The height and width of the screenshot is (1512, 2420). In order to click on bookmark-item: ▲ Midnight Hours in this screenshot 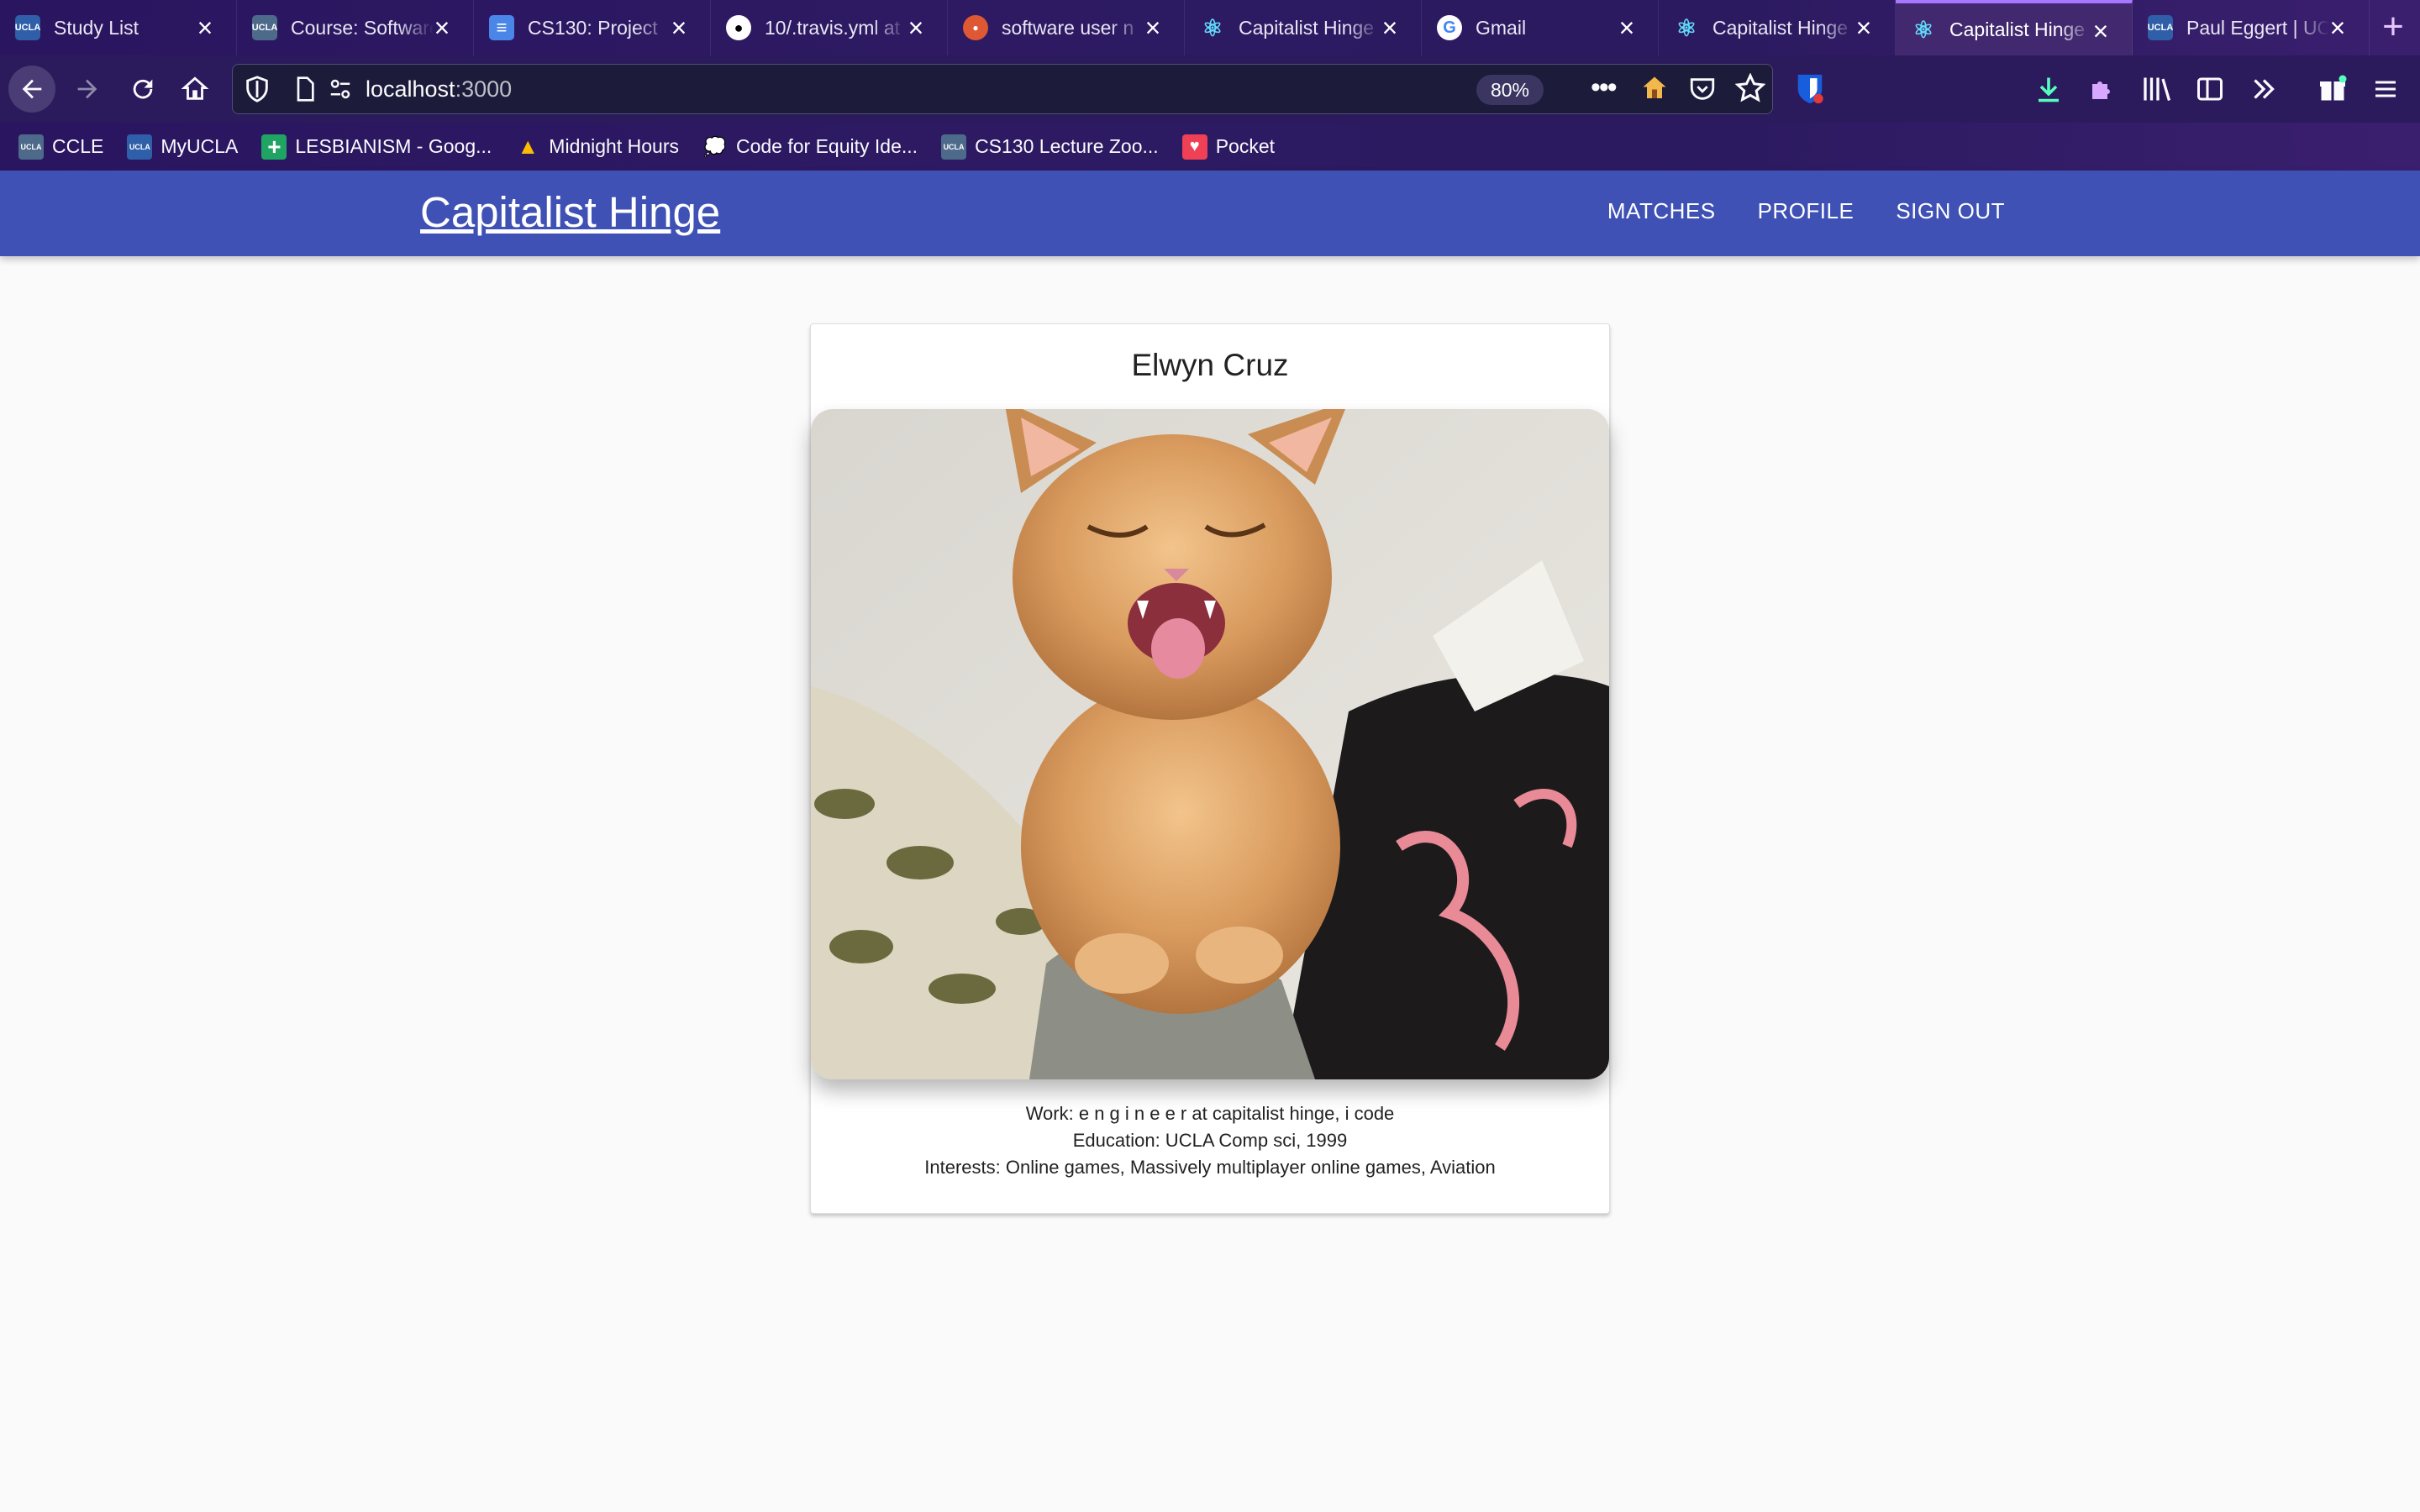, I will do `click(597, 147)`.